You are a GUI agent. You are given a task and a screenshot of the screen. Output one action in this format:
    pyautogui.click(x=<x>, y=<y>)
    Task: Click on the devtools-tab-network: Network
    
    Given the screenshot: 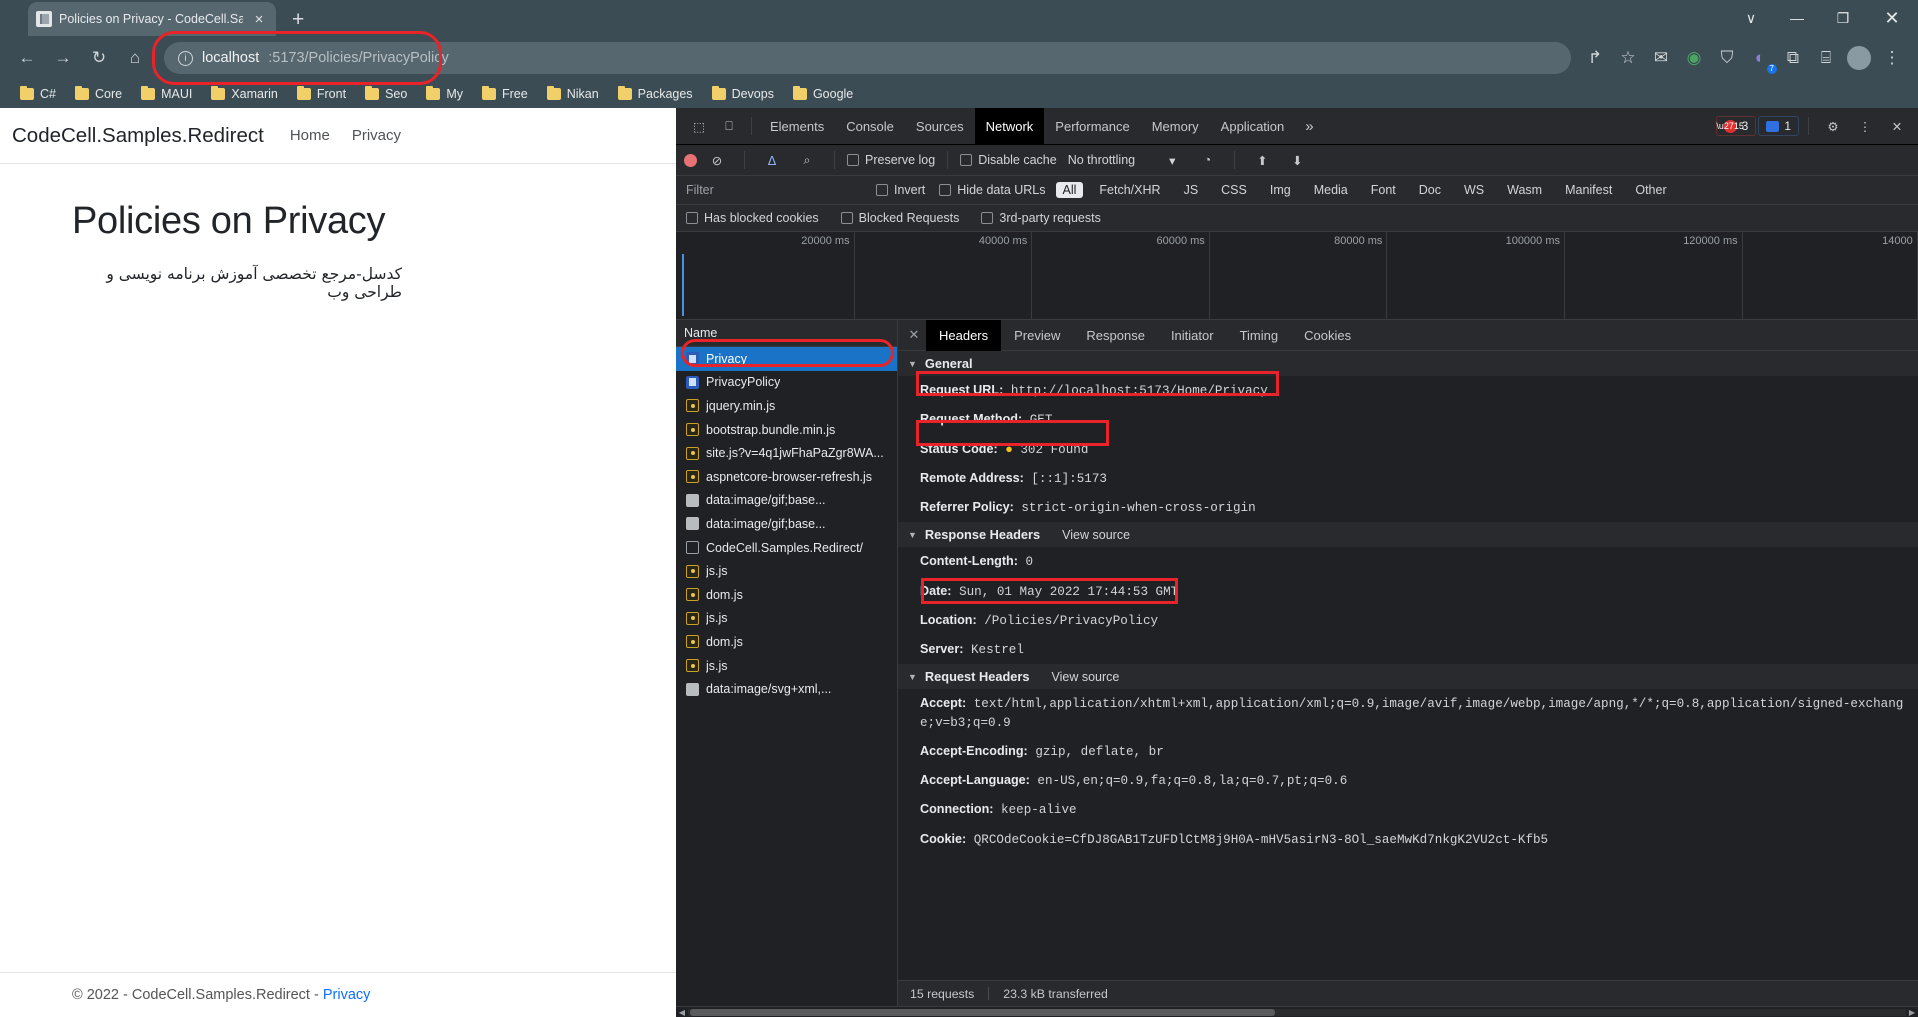 What is the action you would take?
    pyautogui.click(x=1009, y=126)
    